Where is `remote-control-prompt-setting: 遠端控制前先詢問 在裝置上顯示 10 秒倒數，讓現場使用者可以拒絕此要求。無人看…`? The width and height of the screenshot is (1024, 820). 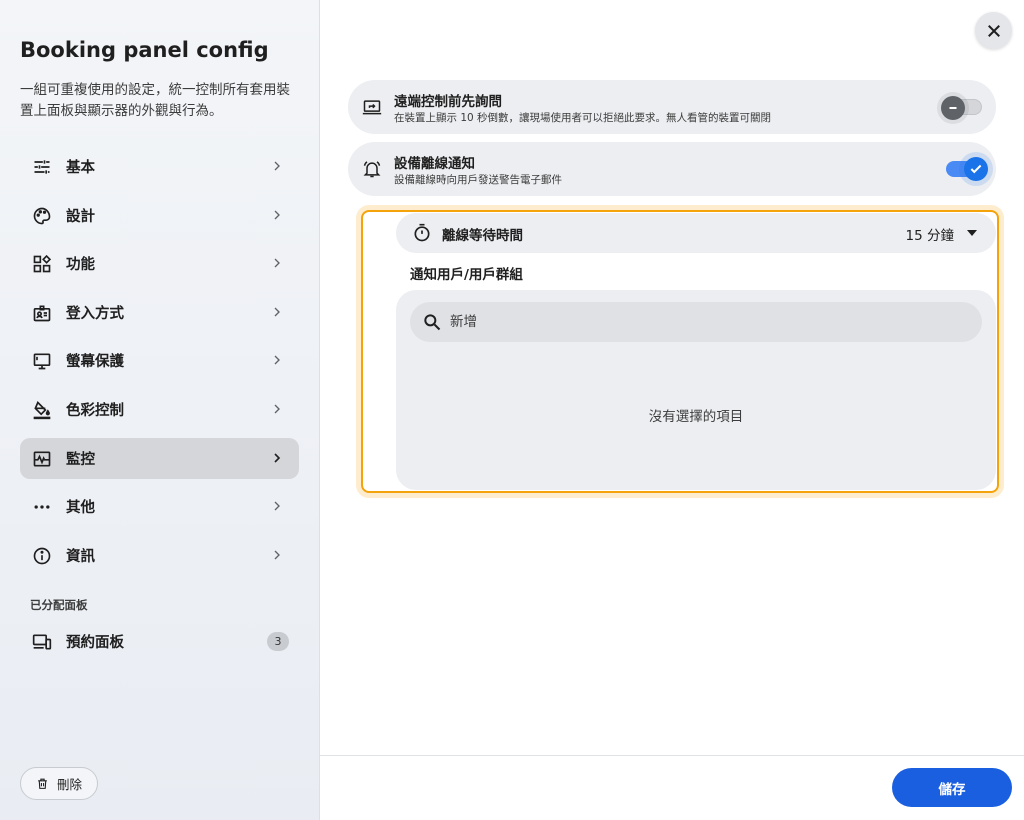
remote-control-prompt-setting: 遠端控制前先詢問 在裝置上顯示 10 秒倒數，讓現場使用者可以拒絕此要求。無人看… is located at coordinates (672, 107).